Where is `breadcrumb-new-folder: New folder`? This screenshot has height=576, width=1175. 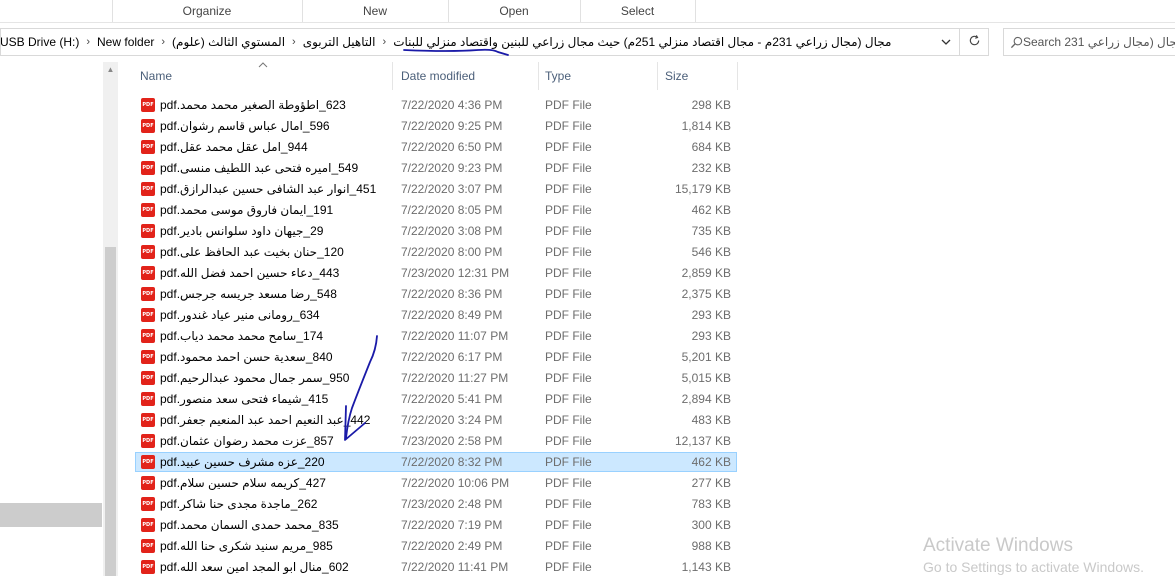 breadcrumb-new-folder: New folder is located at coordinates (125, 42).